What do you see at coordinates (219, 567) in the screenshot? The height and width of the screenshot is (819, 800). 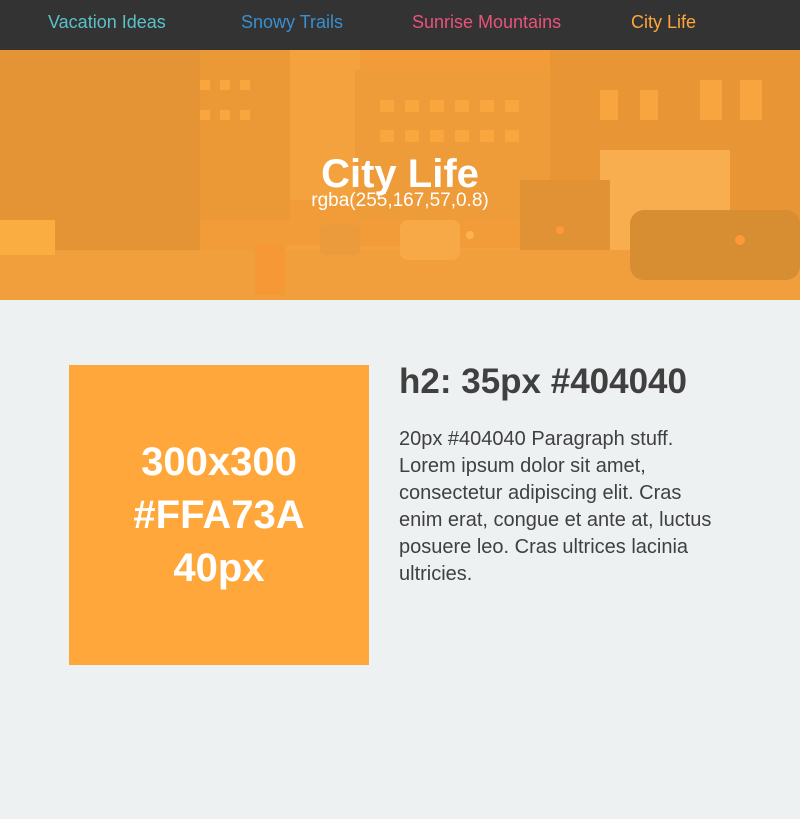 I see `feature-box-line: 40px` at bounding box center [219, 567].